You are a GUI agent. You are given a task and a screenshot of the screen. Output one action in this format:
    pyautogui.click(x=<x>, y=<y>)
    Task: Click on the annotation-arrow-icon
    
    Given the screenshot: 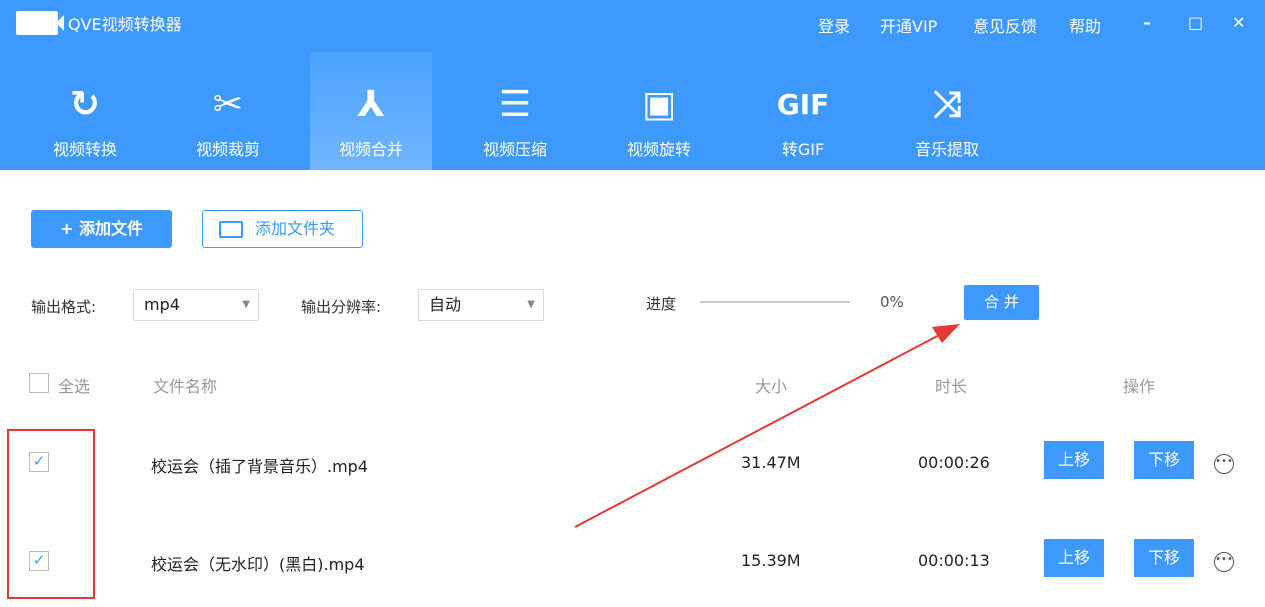 What is the action you would take?
    pyautogui.click(x=767, y=426)
    